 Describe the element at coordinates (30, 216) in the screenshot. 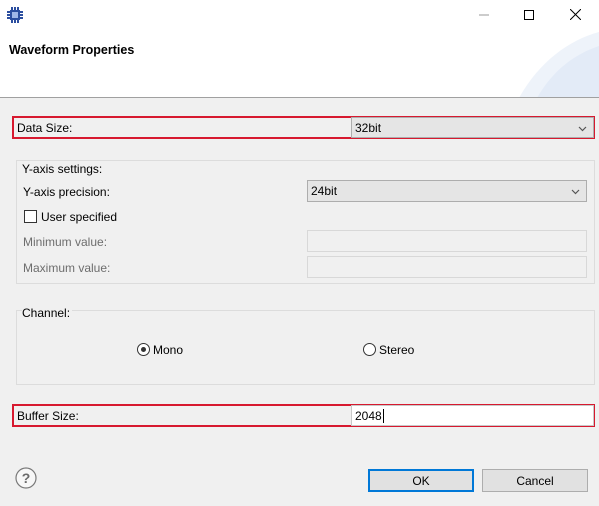

I see `user-specified-checkbox` at that location.